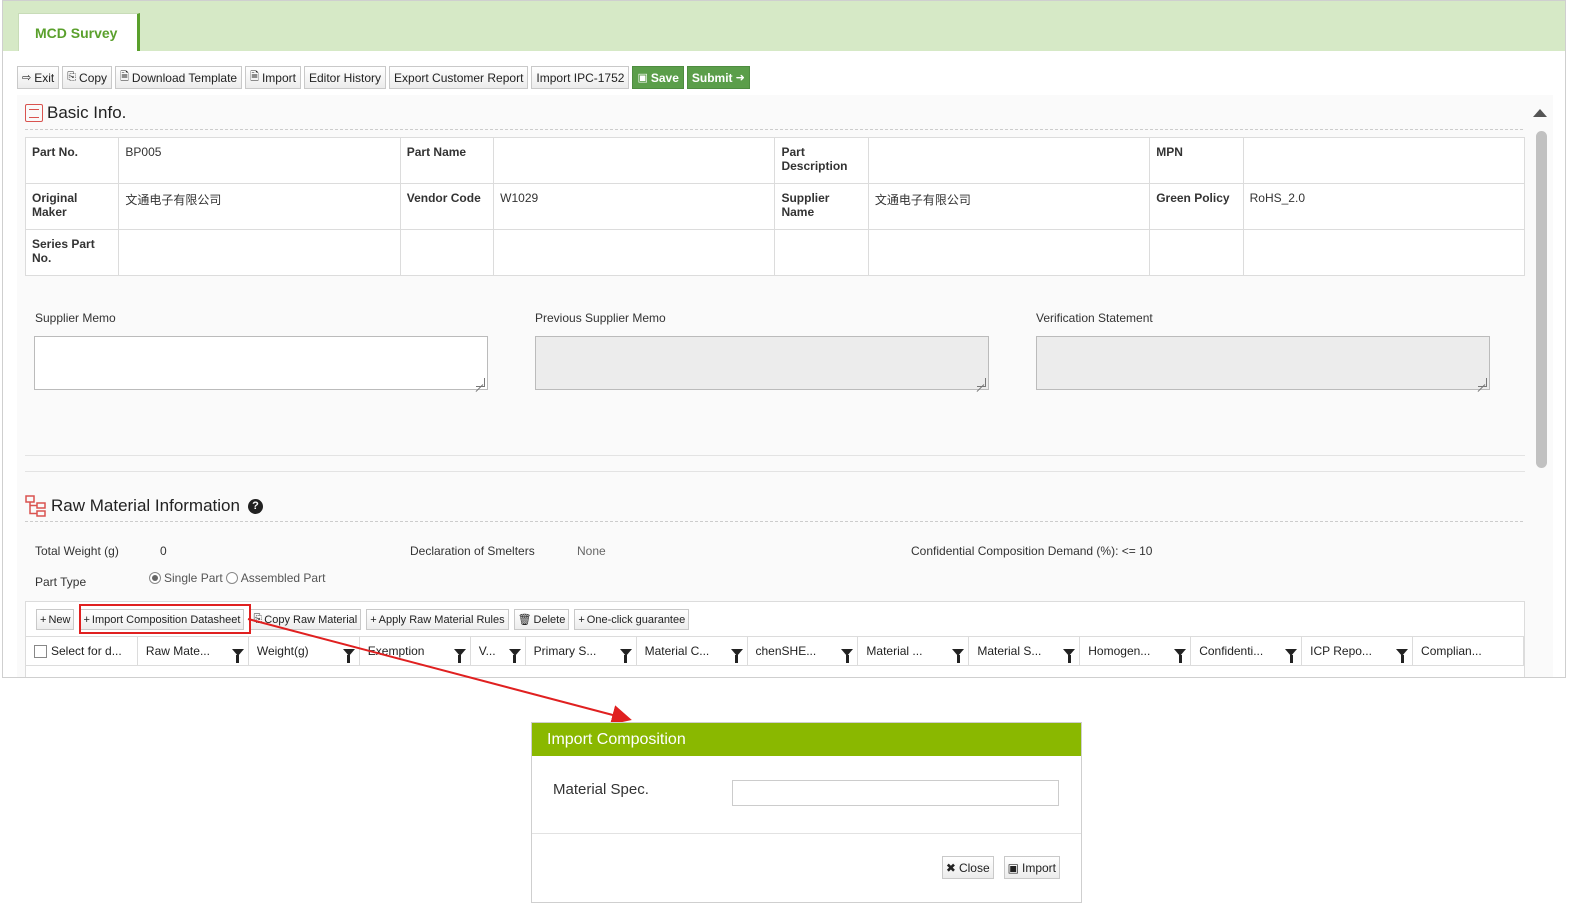 Image resolution: width=1594 pixels, height=920 pixels. What do you see at coordinates (580, 77) in the screenshot?
I see `import-ipc-button: Import IPC-1752` at bounding box center [580, 77].